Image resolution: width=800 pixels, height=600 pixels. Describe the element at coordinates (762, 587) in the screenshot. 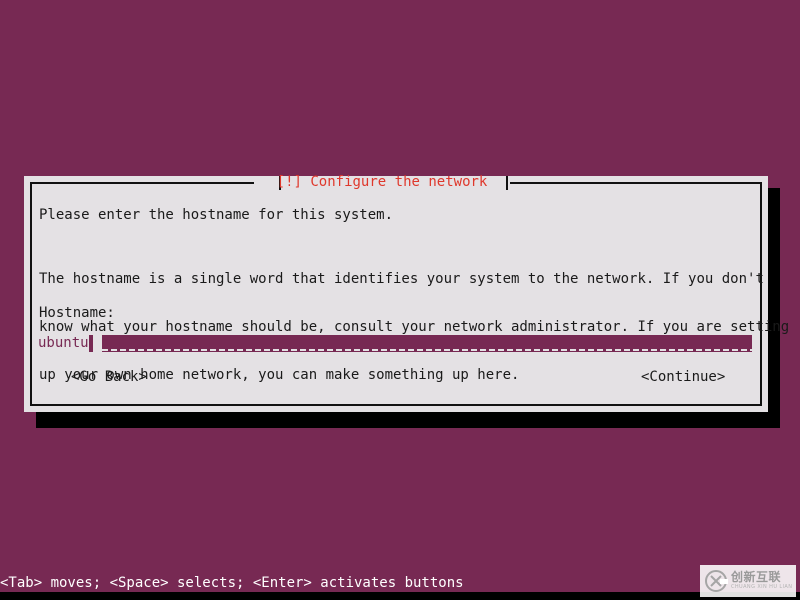

I see `watermark-pinyin: CHUANG XIN HU LIAN` at that location.